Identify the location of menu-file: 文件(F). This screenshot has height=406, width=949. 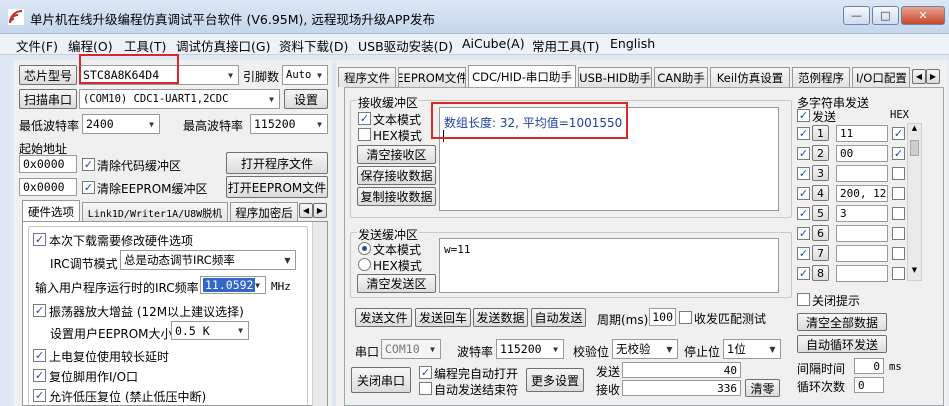
(37, 45).